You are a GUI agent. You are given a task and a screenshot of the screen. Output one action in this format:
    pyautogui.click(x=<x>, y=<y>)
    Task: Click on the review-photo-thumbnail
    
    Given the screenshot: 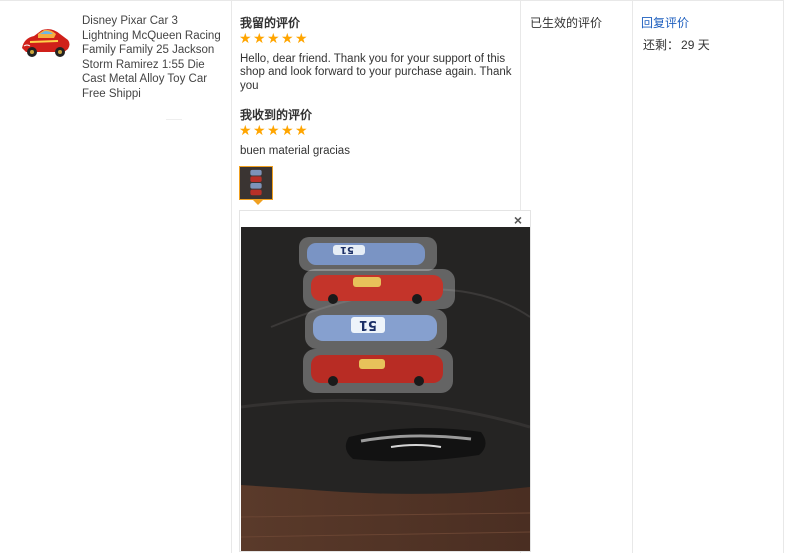 What is the action you would take?
    pyautogui.click(x=256, y=183)
    